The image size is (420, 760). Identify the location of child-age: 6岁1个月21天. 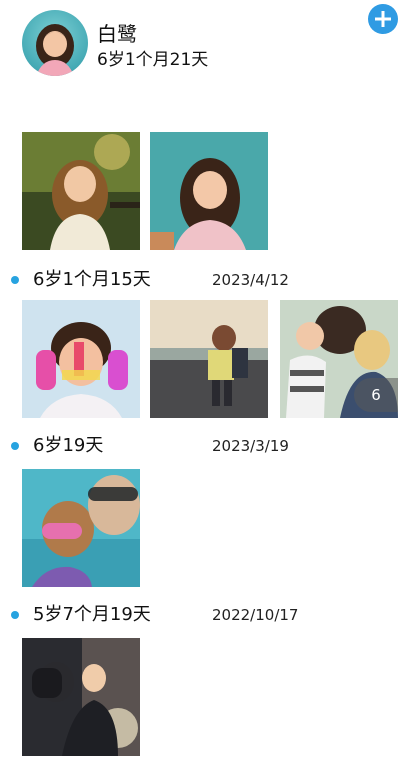
(153, 60).